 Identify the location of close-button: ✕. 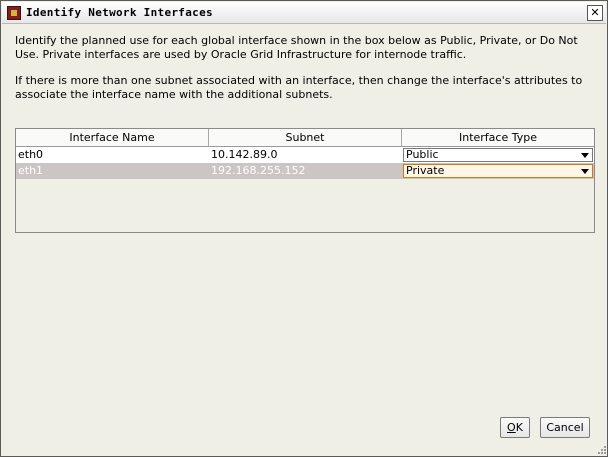
(595, 13).